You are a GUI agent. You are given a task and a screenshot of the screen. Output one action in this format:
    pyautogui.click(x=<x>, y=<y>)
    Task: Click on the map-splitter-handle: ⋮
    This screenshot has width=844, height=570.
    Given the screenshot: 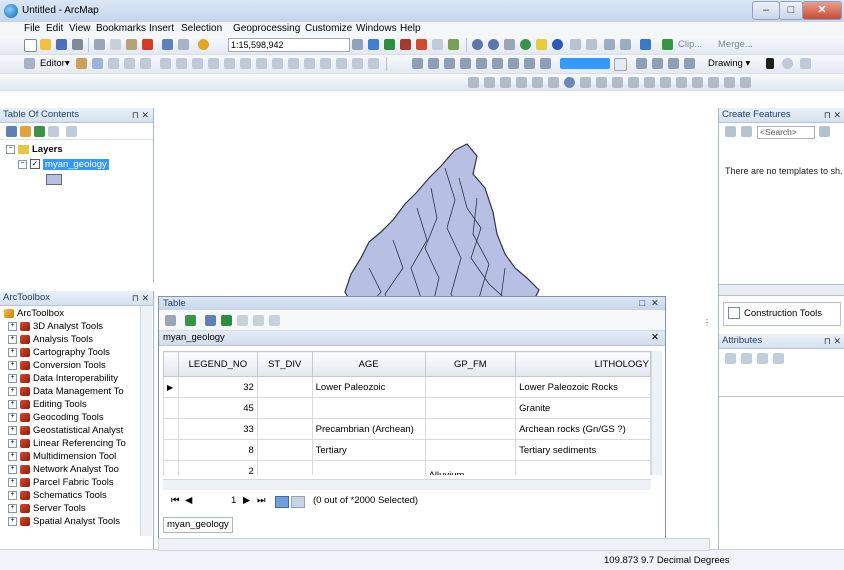 What is the action you would take?
    pyautogui.click(x=707, y=322)
    